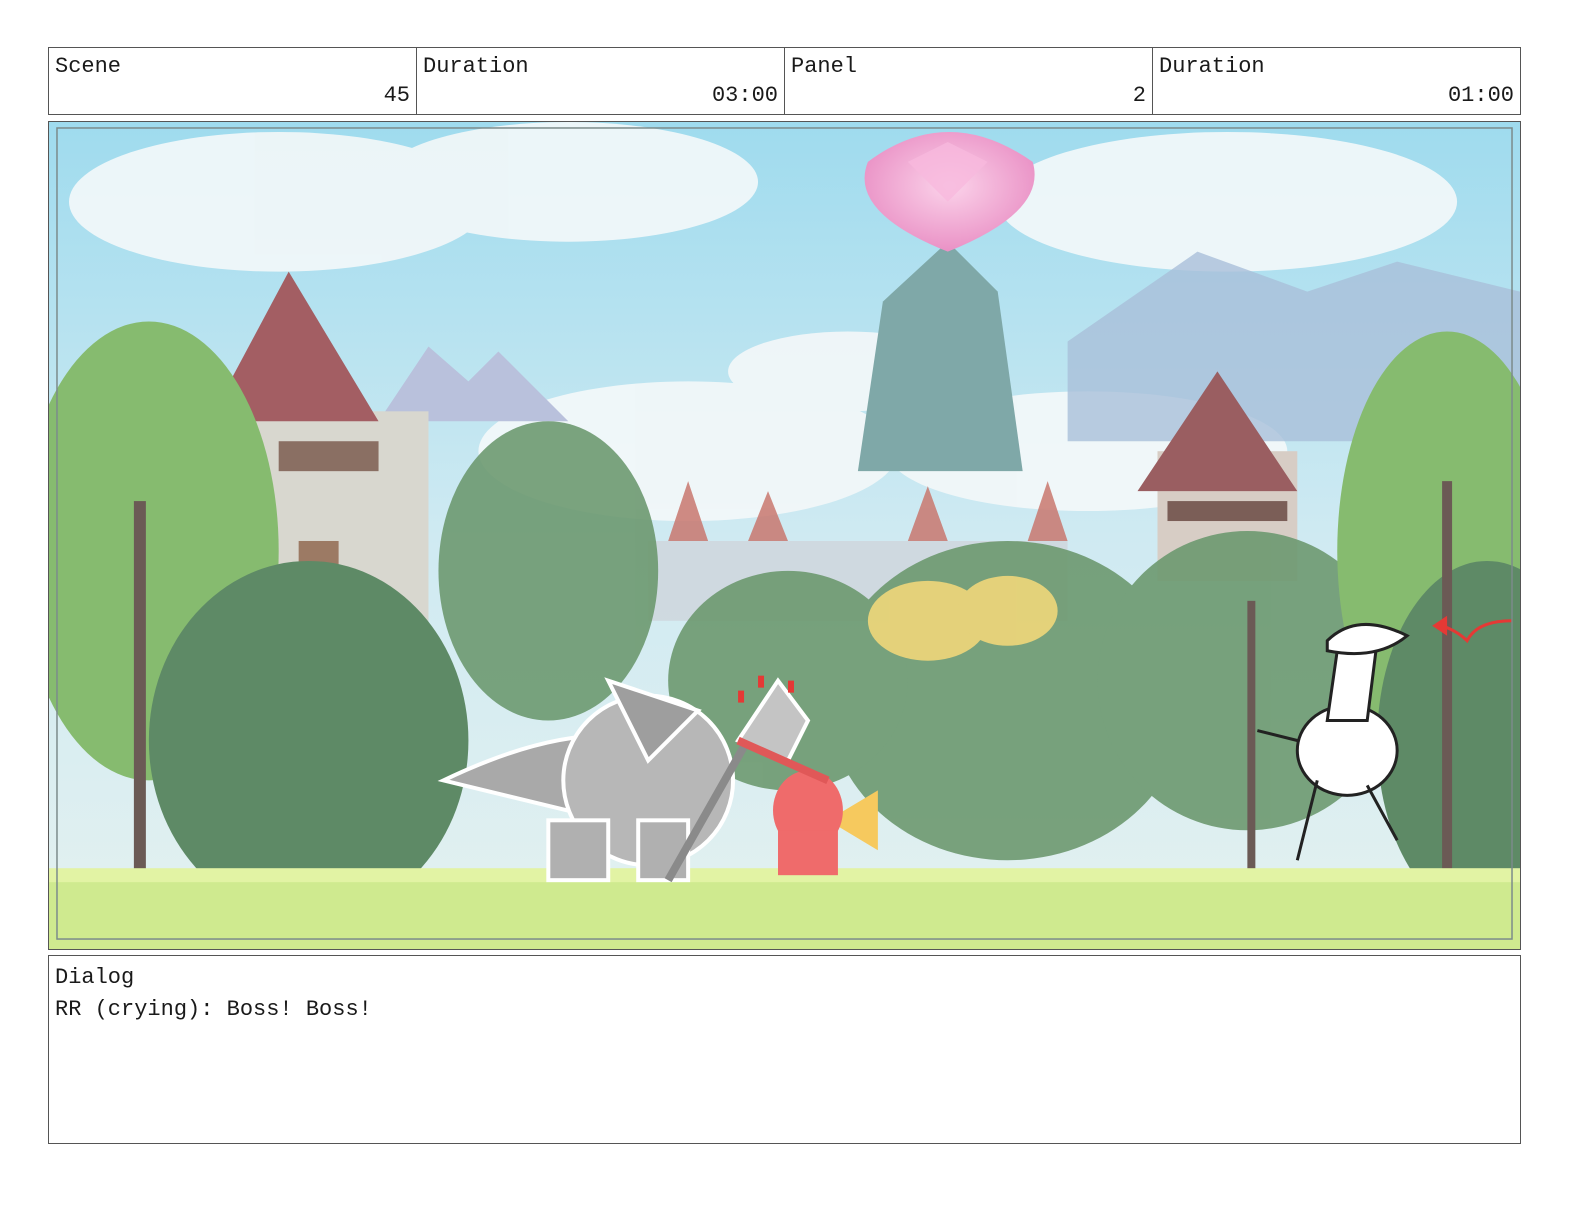  I want to click on panel-label: Panel, so click(824, 66).